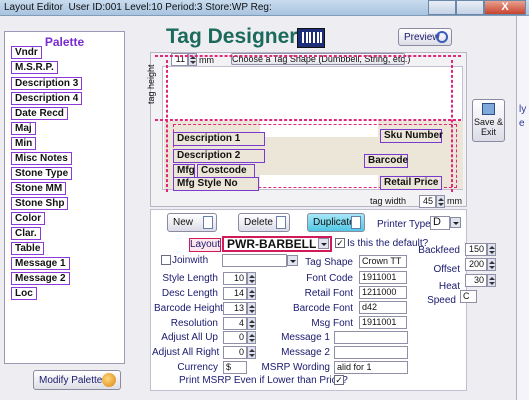 Image resolution: width=529 pixels, height=400 pixels. What do you see at coordinates (39, 188) in the screenshot?
I see `palette-item-stone-mm: Stone MM` at bounding box center [39, 188].